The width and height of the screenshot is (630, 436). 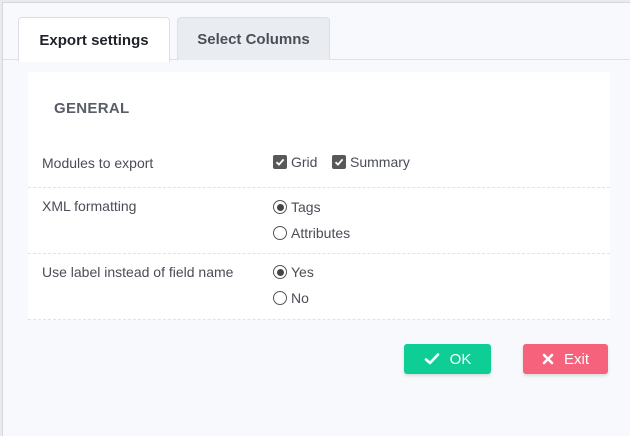 I want to click on tab-select-columns: Select Columns, so click(x=253, y=38).